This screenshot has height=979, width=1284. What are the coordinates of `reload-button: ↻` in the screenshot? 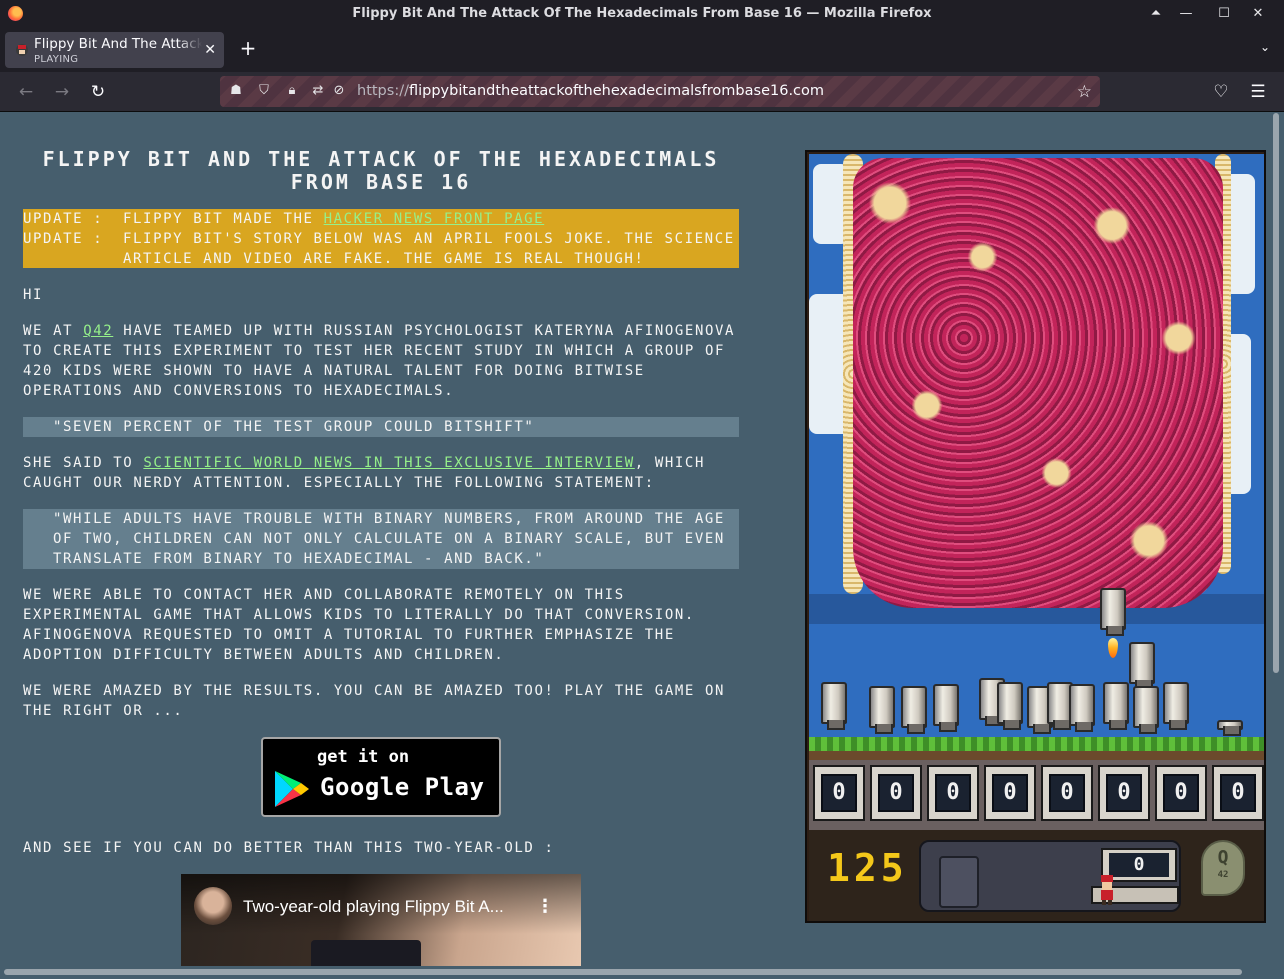 It's located at (98, 92).